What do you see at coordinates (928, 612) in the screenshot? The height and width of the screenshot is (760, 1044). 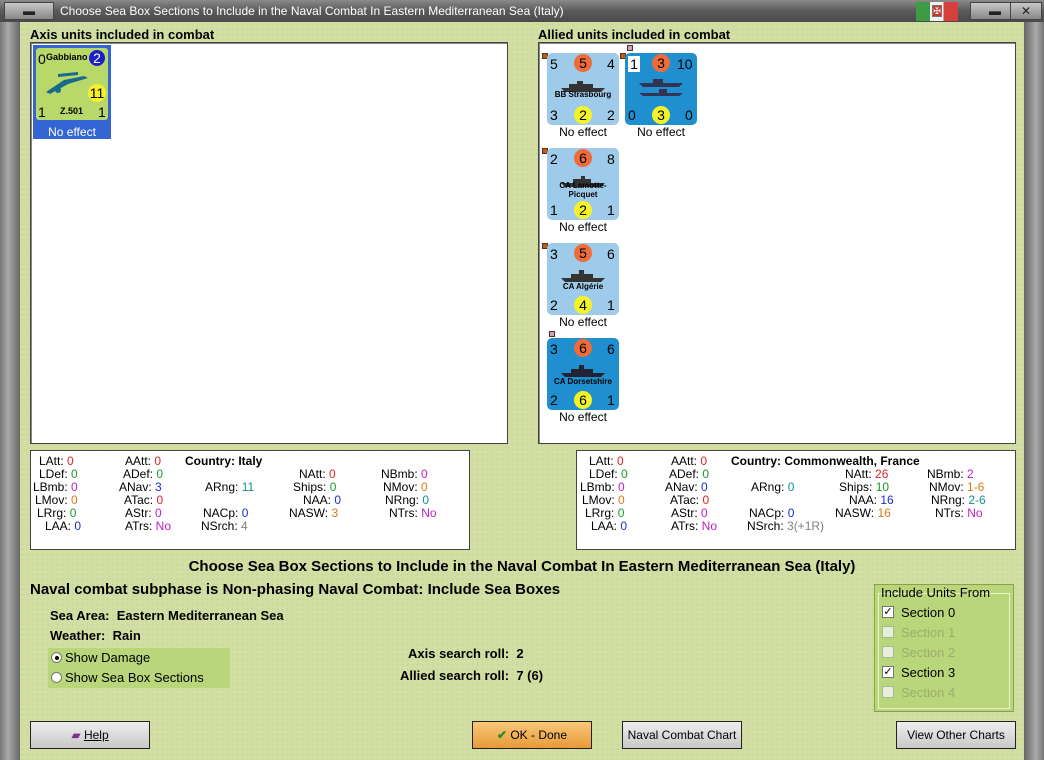 I see `checkbox-label: Section 0` at bounding box center [928, 612].